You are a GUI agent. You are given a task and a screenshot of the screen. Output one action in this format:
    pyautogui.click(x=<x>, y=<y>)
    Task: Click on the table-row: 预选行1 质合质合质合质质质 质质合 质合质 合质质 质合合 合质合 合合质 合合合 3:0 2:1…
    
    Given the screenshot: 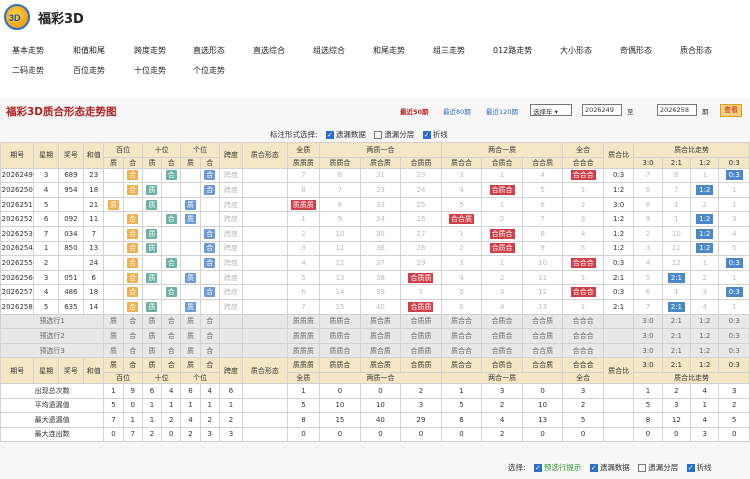 What is the action you would take?
    pyautogui.click(x=375, y=321)
    